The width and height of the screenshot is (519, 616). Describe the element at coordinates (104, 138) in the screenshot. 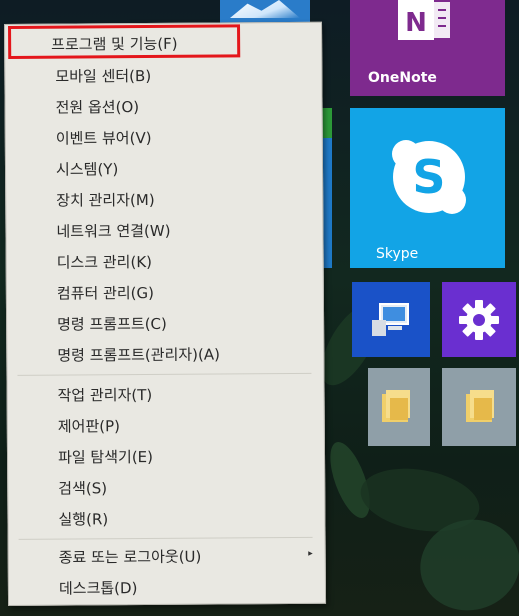

I see `menu-item-event-viewer: 이벤트 뷰어(V)` at that location.